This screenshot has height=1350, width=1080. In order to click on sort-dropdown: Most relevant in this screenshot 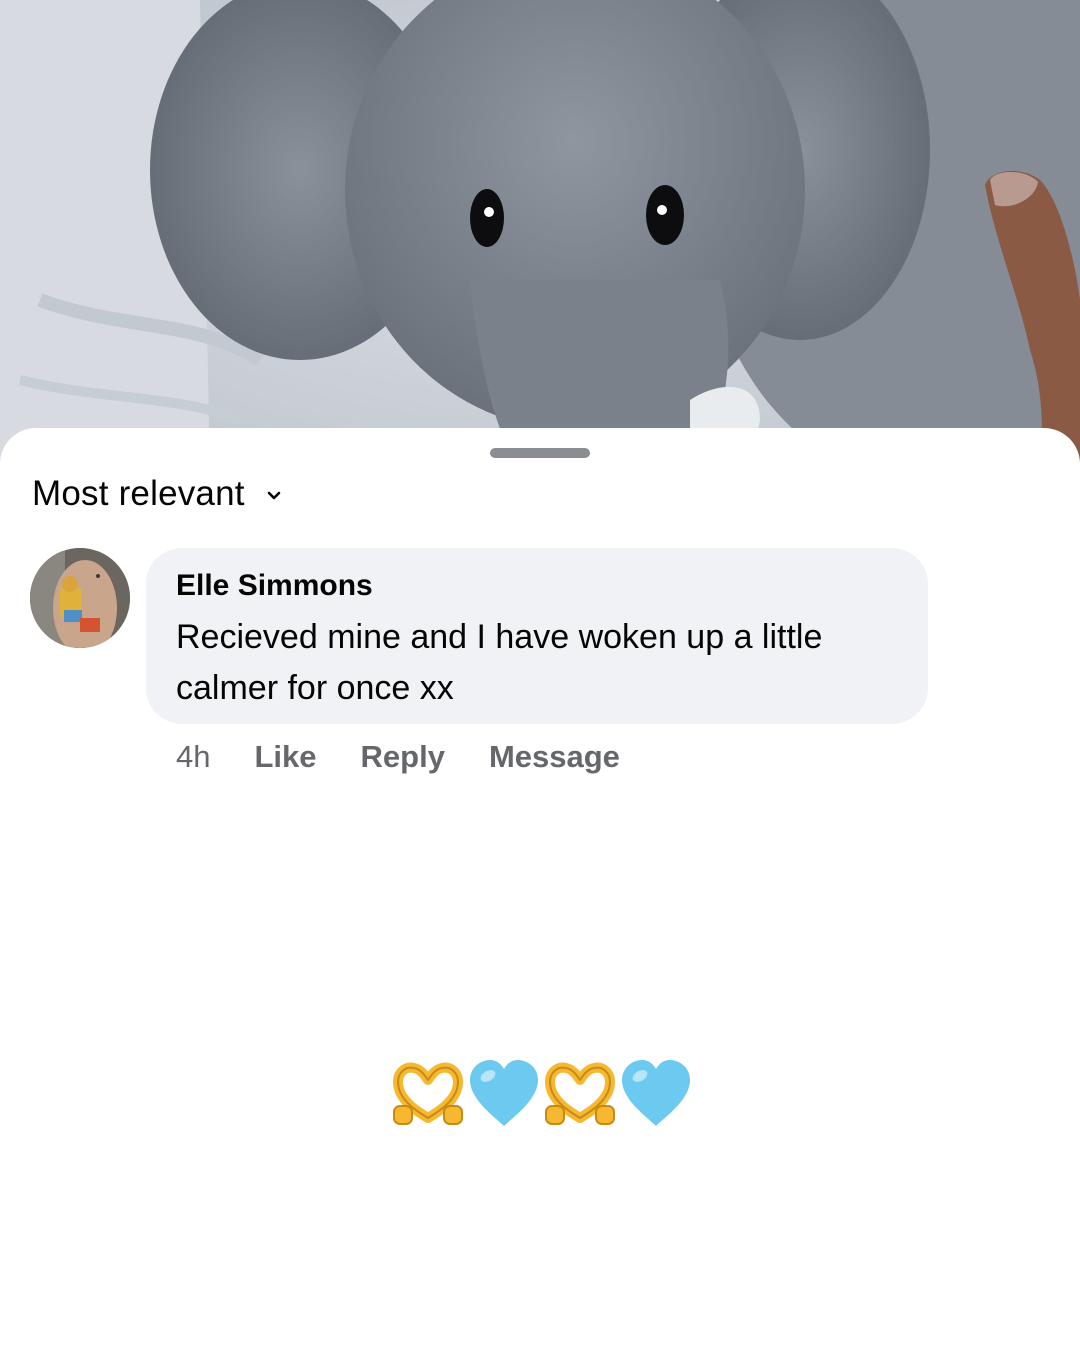, I will do `click(157, 494)`.